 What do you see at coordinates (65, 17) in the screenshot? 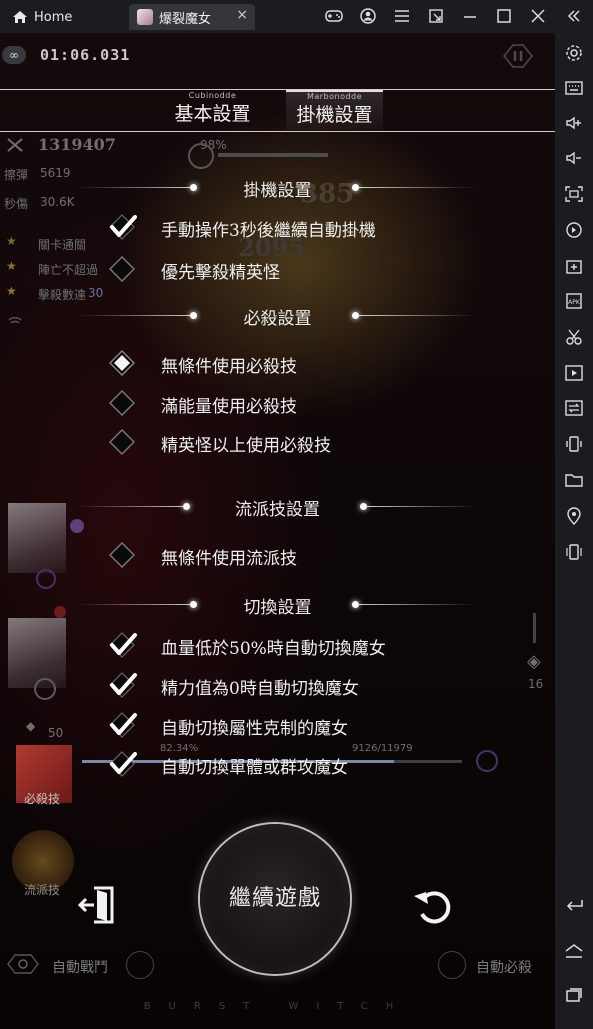
I see `home-tab: Home` at bounding box center [65, 17].